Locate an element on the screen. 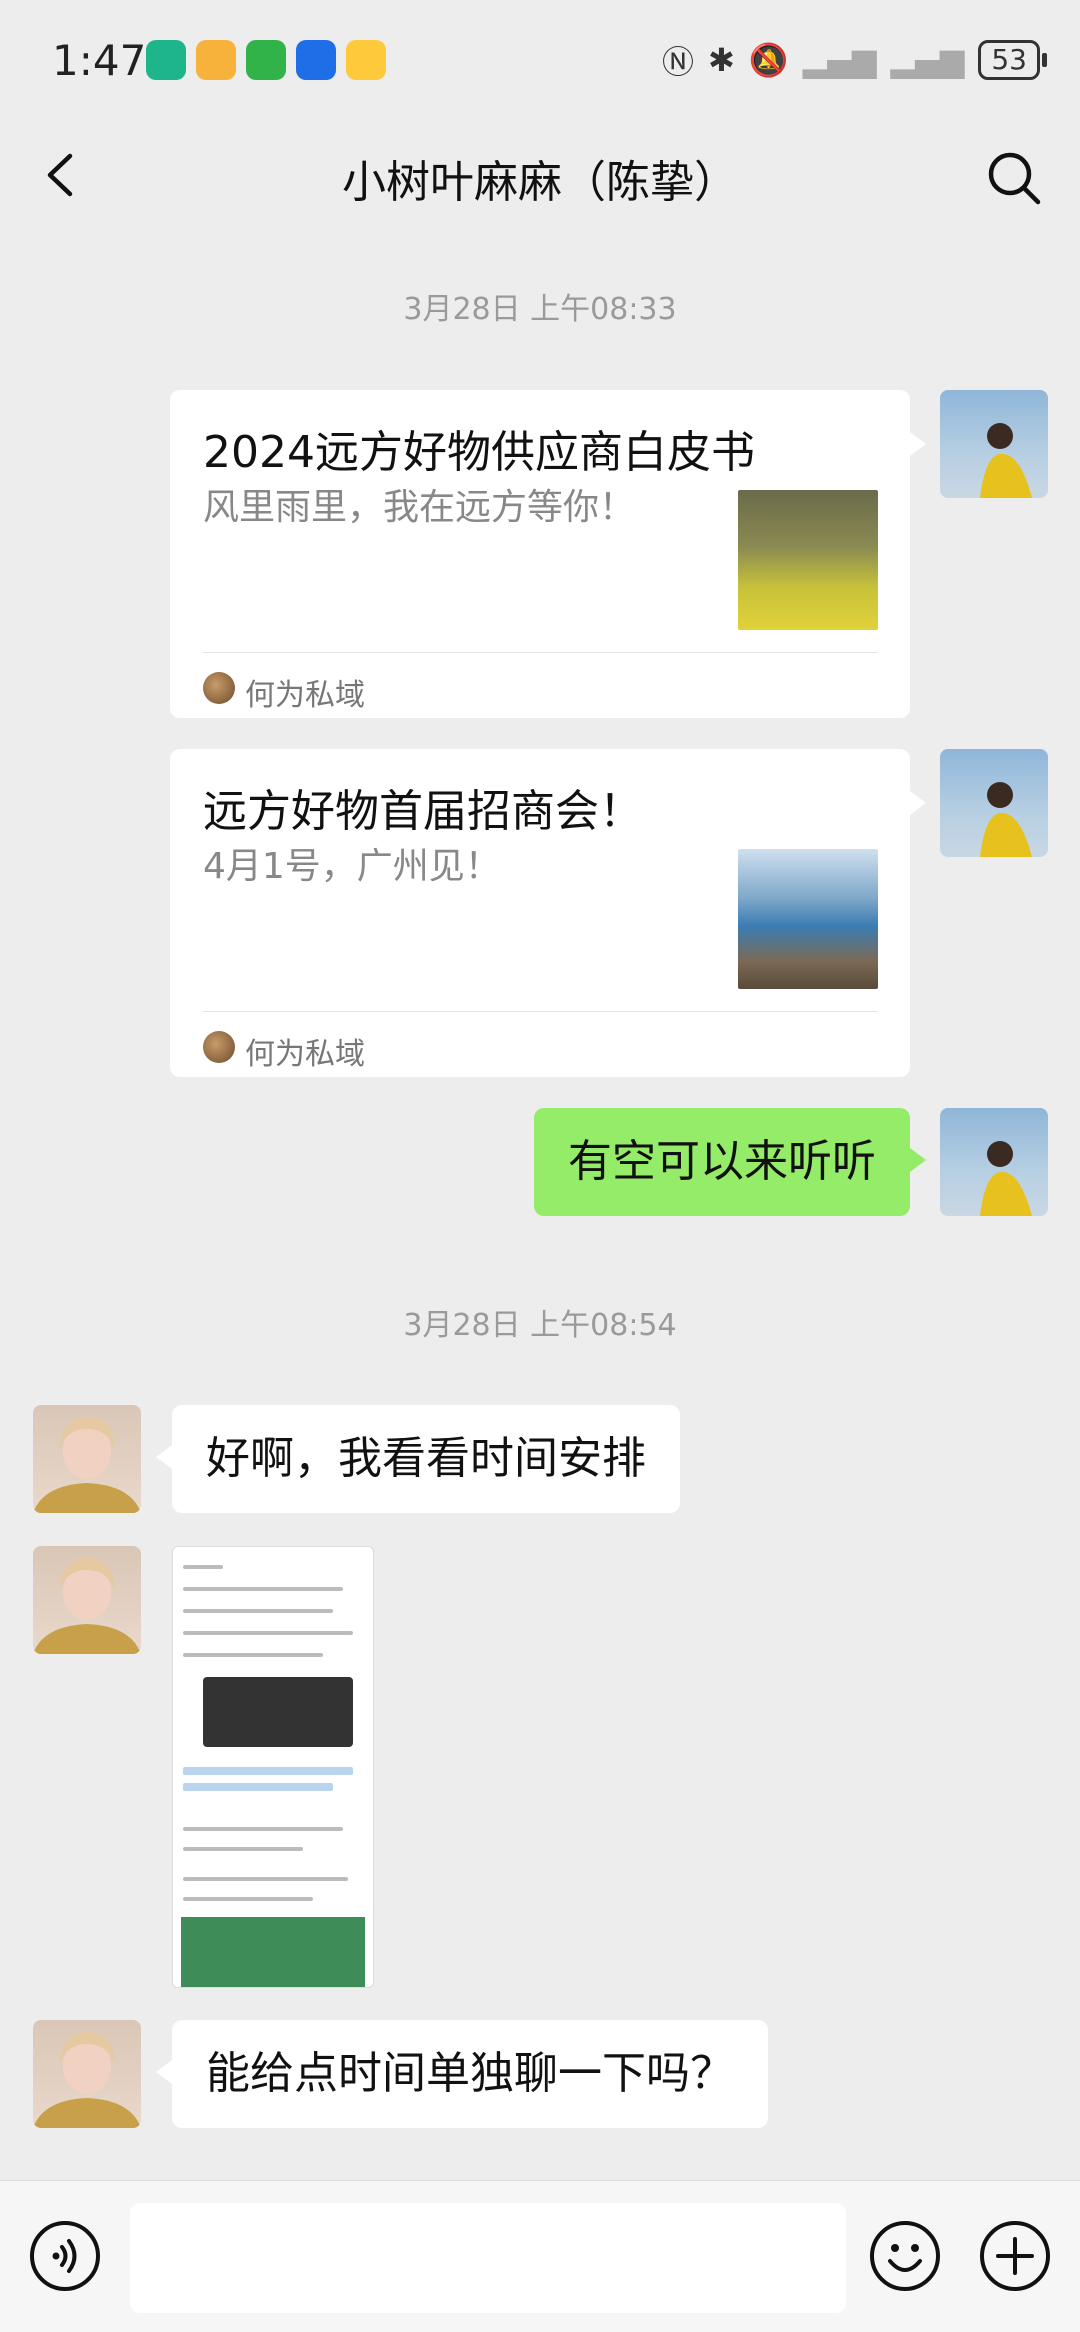 The image size is (1080, 2332). app-icon-deer is located at coordinates (216, 60).